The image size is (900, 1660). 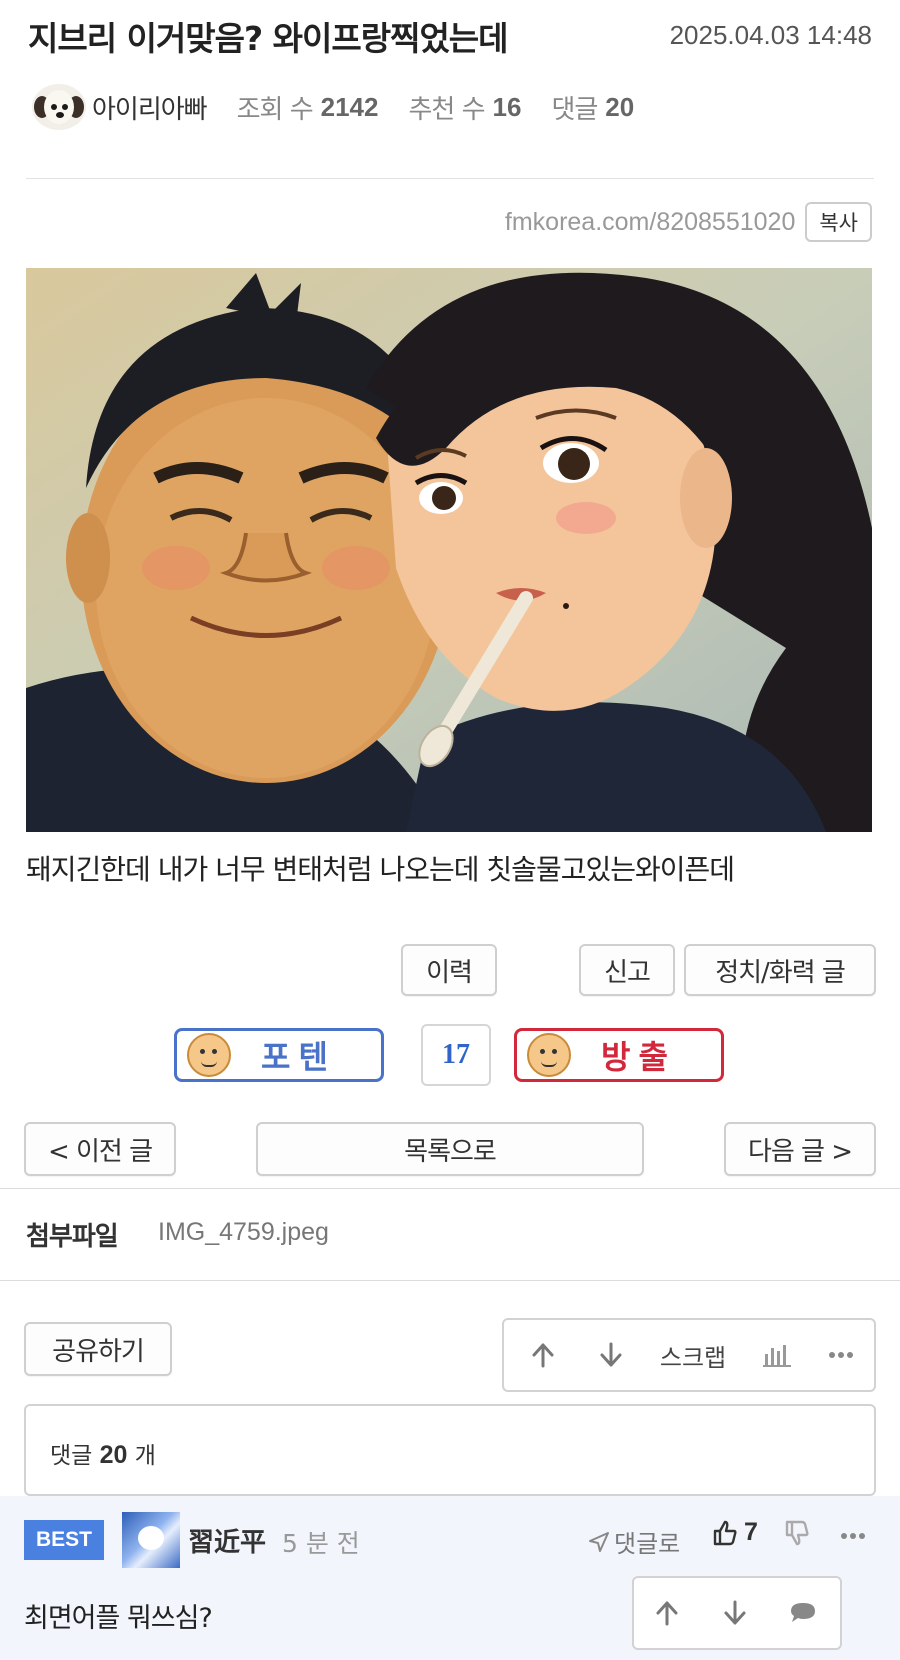 I want to click on thumbs-down-icon, so click(x=797, y=1533).